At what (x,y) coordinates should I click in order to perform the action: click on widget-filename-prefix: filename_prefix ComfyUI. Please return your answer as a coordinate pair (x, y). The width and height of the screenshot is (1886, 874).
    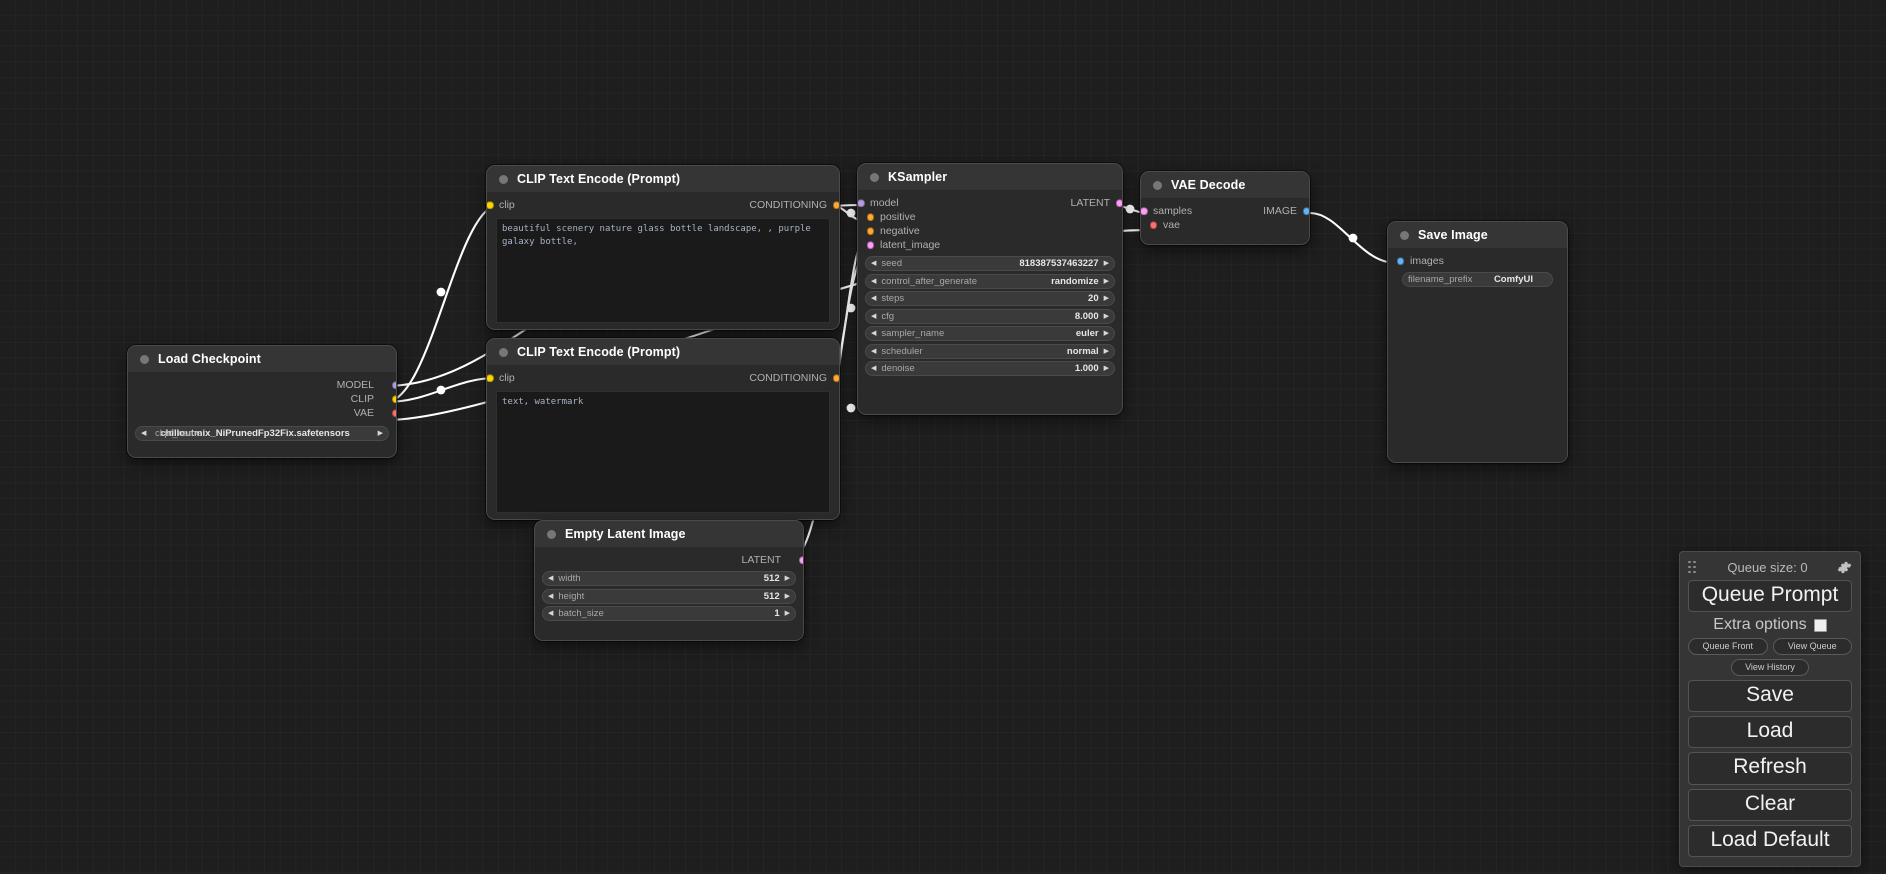
    Looking at the image, I should click on (1477, 279).